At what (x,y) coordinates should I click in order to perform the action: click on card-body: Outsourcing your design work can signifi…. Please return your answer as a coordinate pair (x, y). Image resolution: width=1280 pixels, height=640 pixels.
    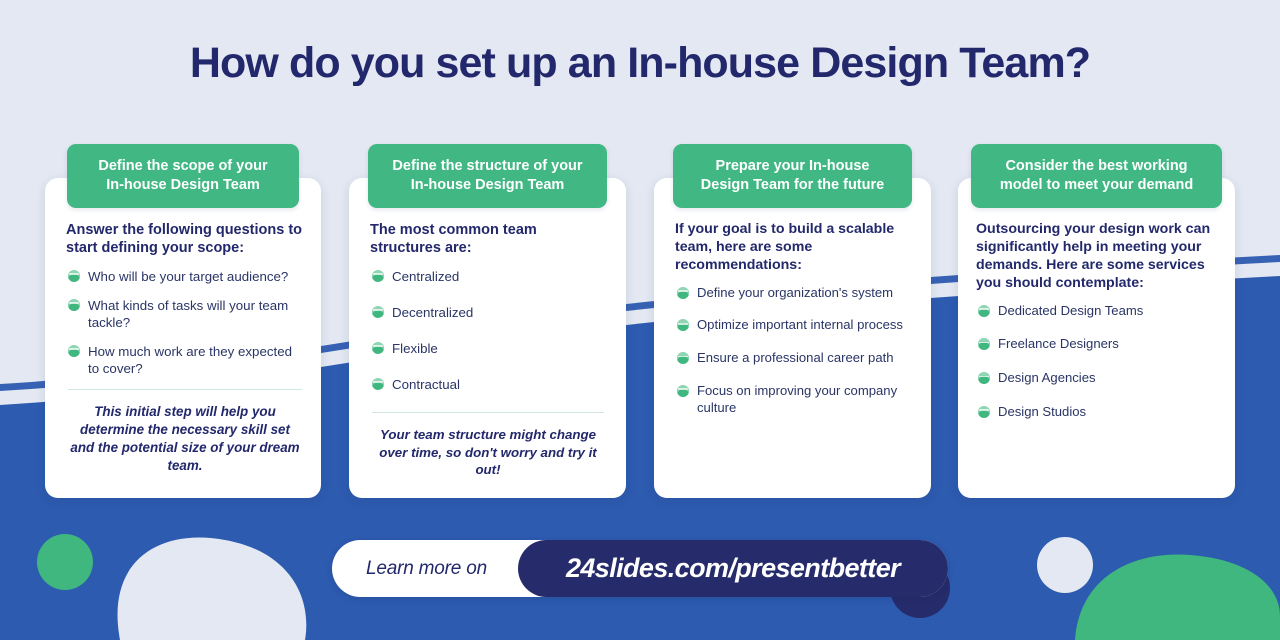
    Looking at the image, I should click on (1096, 338).